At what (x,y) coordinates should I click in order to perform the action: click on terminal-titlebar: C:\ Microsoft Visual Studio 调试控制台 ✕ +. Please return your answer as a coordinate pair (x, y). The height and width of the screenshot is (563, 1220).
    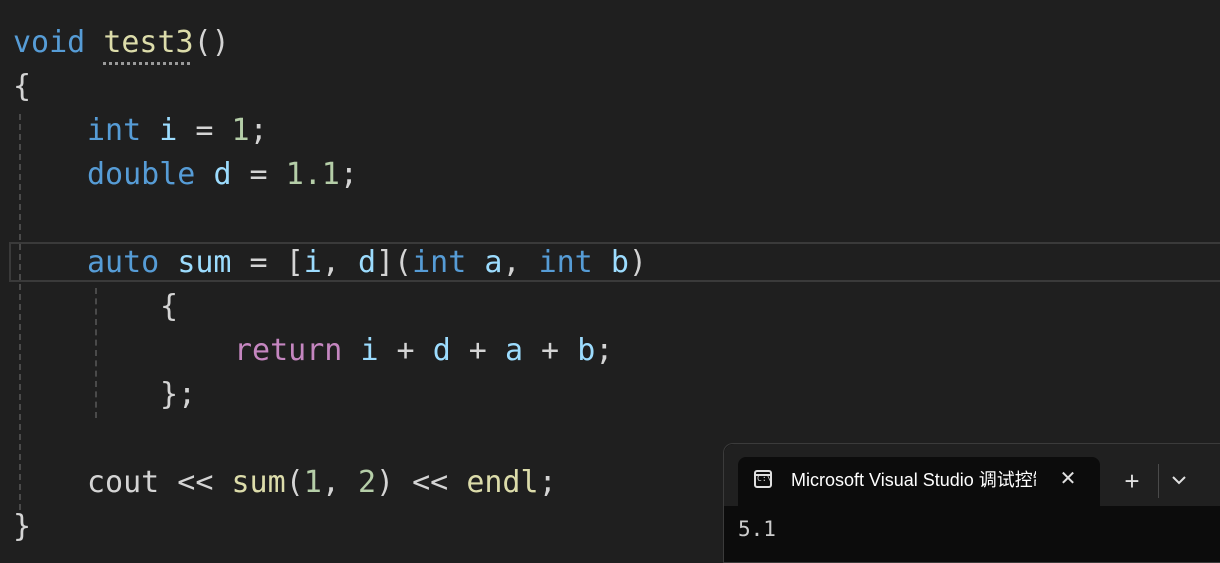
    Looking at the image, I should click on (972, 475).